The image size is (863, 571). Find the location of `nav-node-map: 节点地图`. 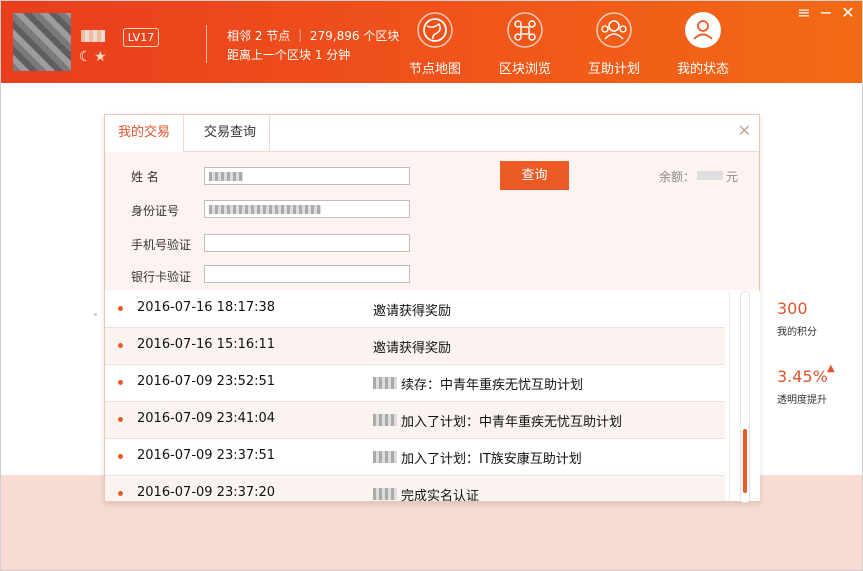

nav-node-map: 节点地图 is located at coordinates (435, 44).